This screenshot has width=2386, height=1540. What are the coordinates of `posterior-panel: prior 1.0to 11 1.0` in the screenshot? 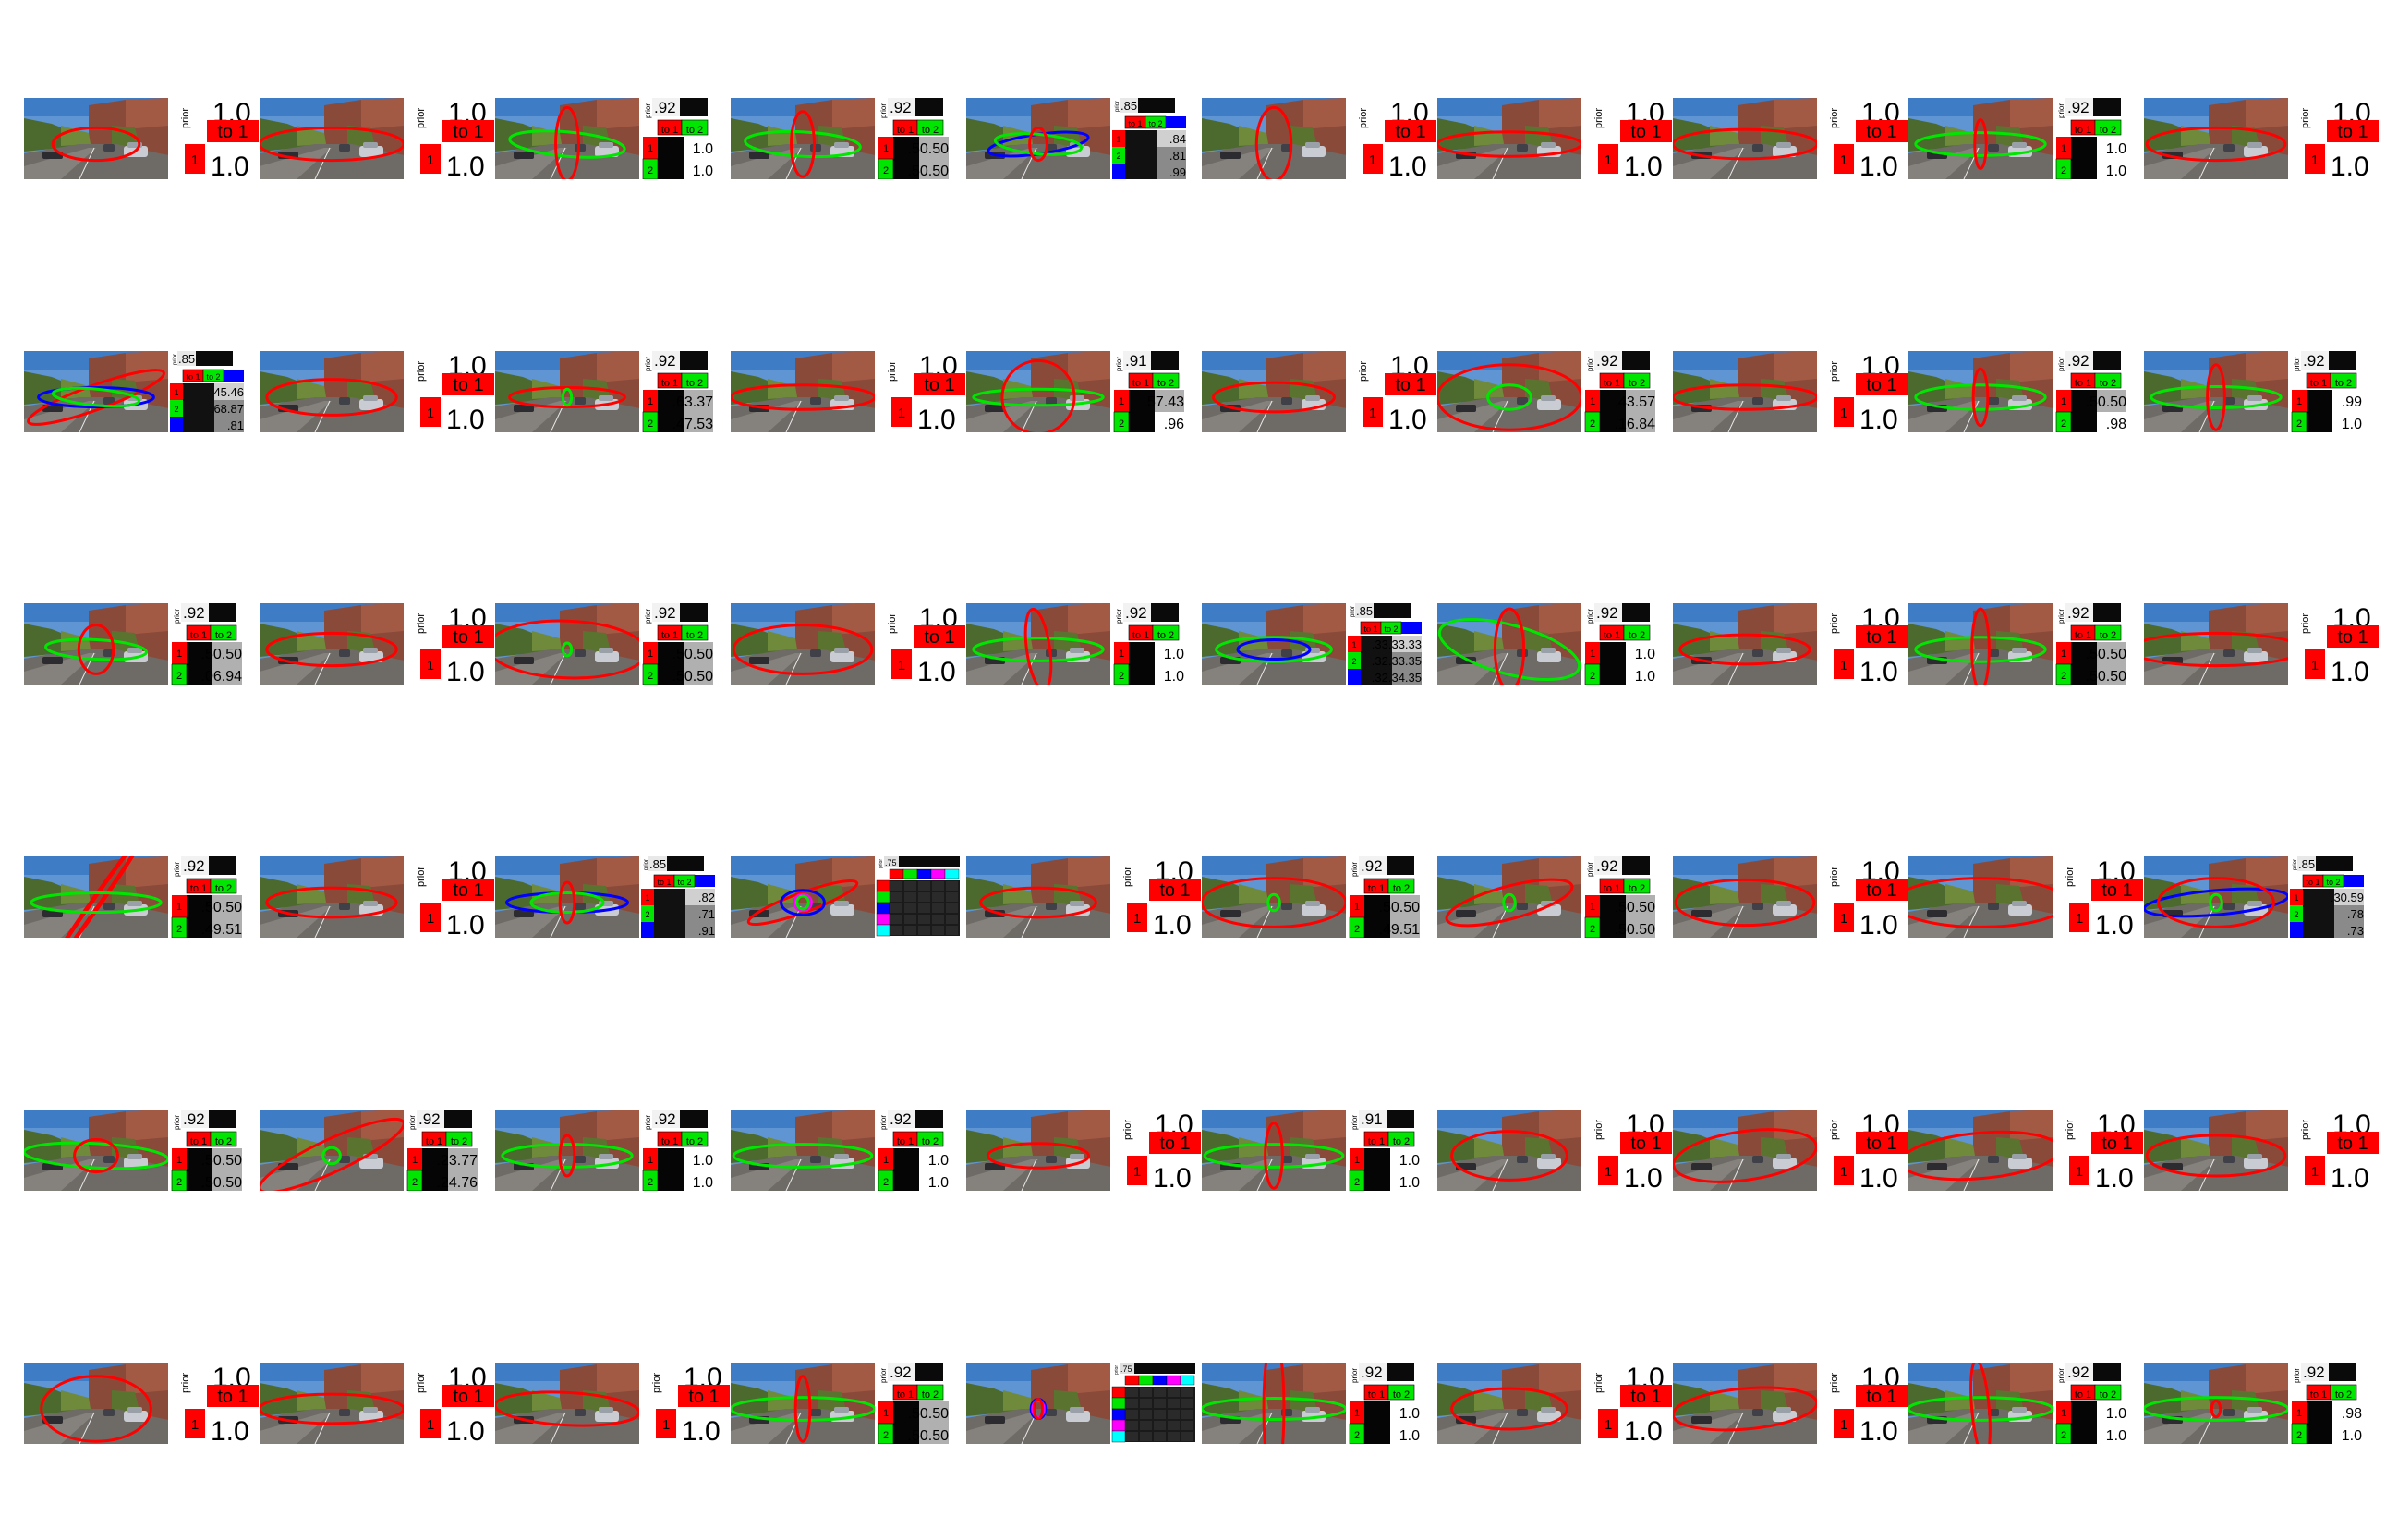 It's located at (219, 139).